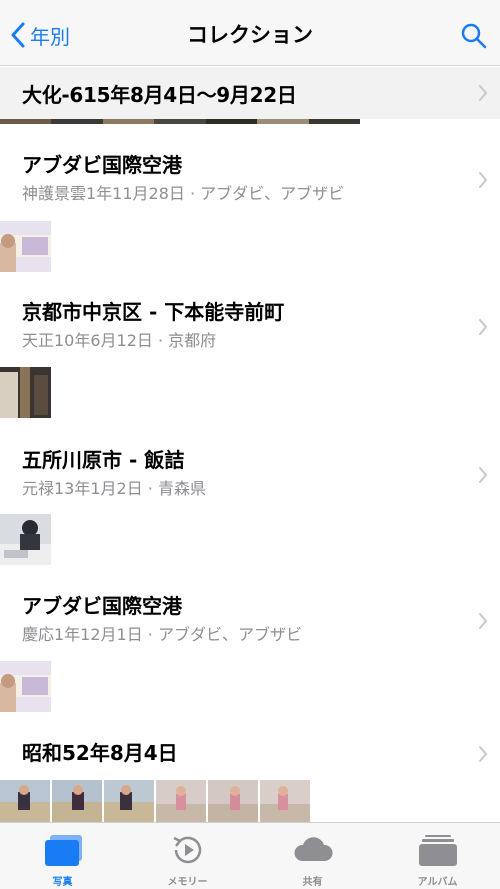 The height and width of the screenshot is (889, 500). What do you see at coordinates (114, 488) in the screenshot?
I see `moment-subtitle: 元禄13年1月2日 · 青森県` at bounding box center [114, 488].